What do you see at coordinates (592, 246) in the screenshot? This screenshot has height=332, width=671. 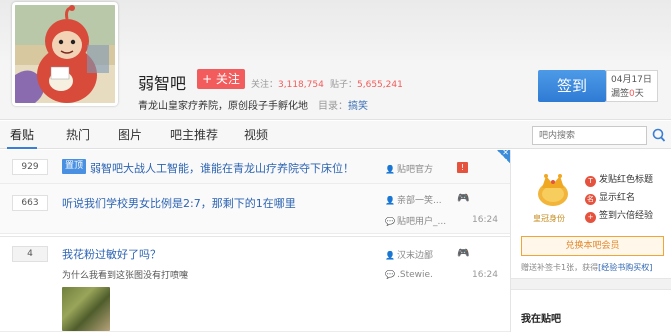 I see `redeem-member-button: 兑换本吧会员` at bounding box center [592, 246].